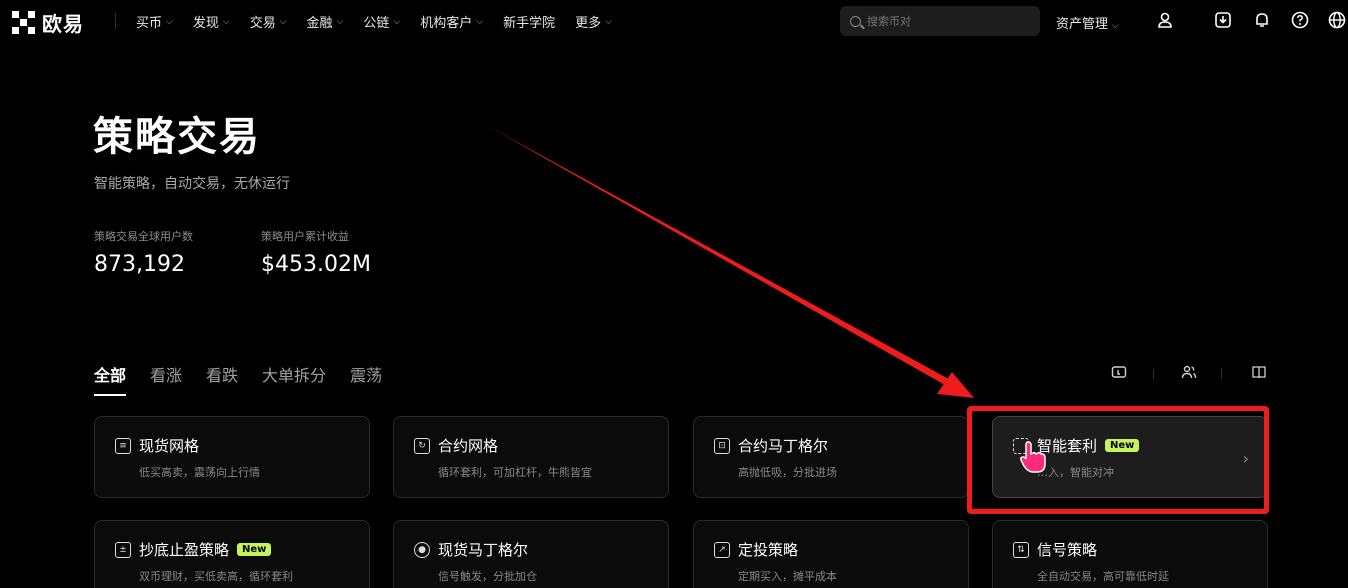 This screenshot has width=1348, height=588. I want to click on hand-cursor-icon, so click(1033, 461).